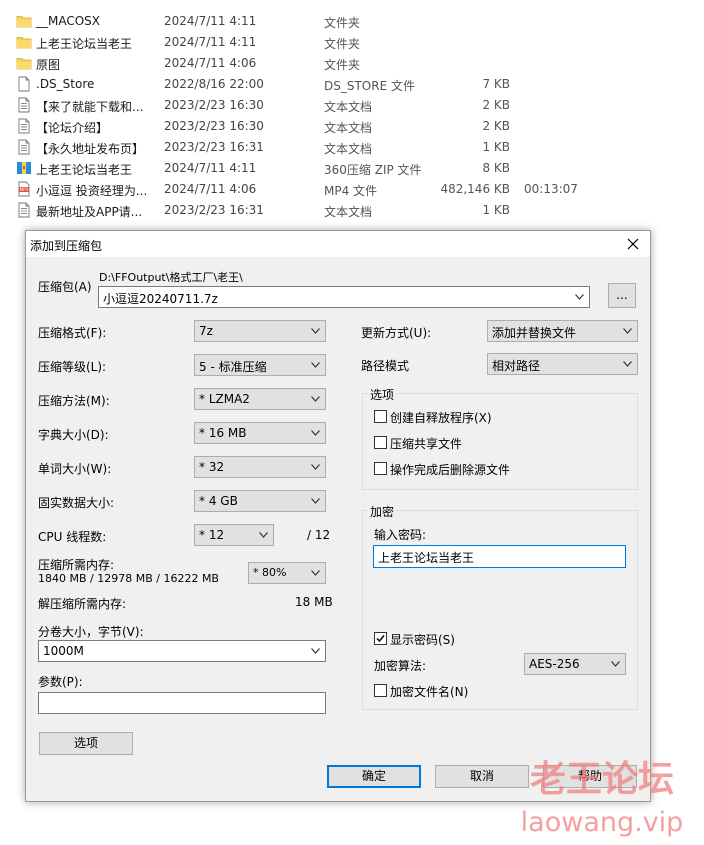 The image size is (704, 845). Describe the element at coordinates (380, 690) in the screenshot. I see `encrypt-names-checkbox` at that location.